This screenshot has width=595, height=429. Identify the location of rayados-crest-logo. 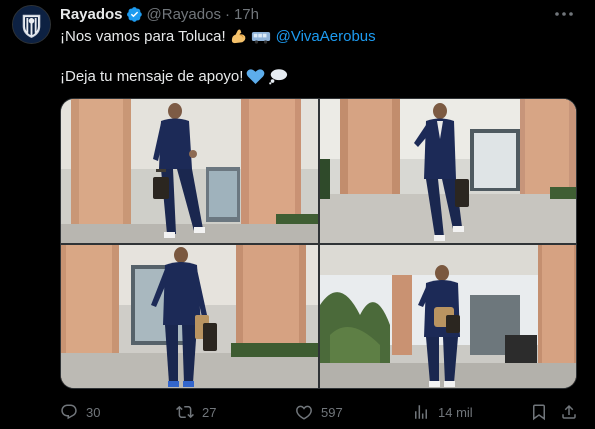
(31, 24).